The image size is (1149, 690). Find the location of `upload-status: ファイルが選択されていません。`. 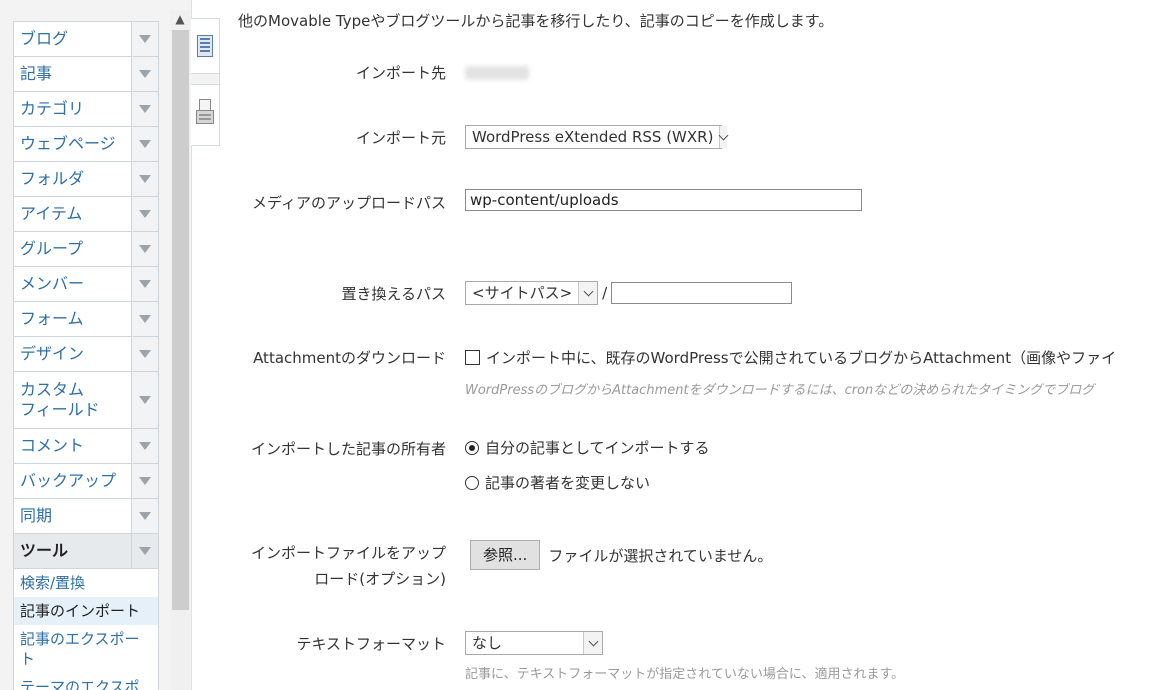

upload-status: ファイルが選択されていません。 is located at coordinates (660, 555).